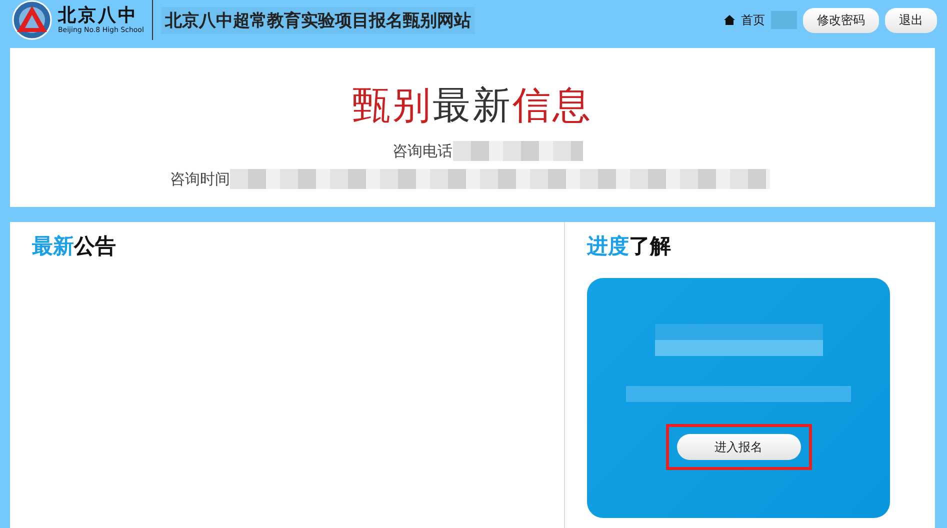 This screenshot has height=528, width=947. I want to click on school-name: 北京八中, so click(98, 16).